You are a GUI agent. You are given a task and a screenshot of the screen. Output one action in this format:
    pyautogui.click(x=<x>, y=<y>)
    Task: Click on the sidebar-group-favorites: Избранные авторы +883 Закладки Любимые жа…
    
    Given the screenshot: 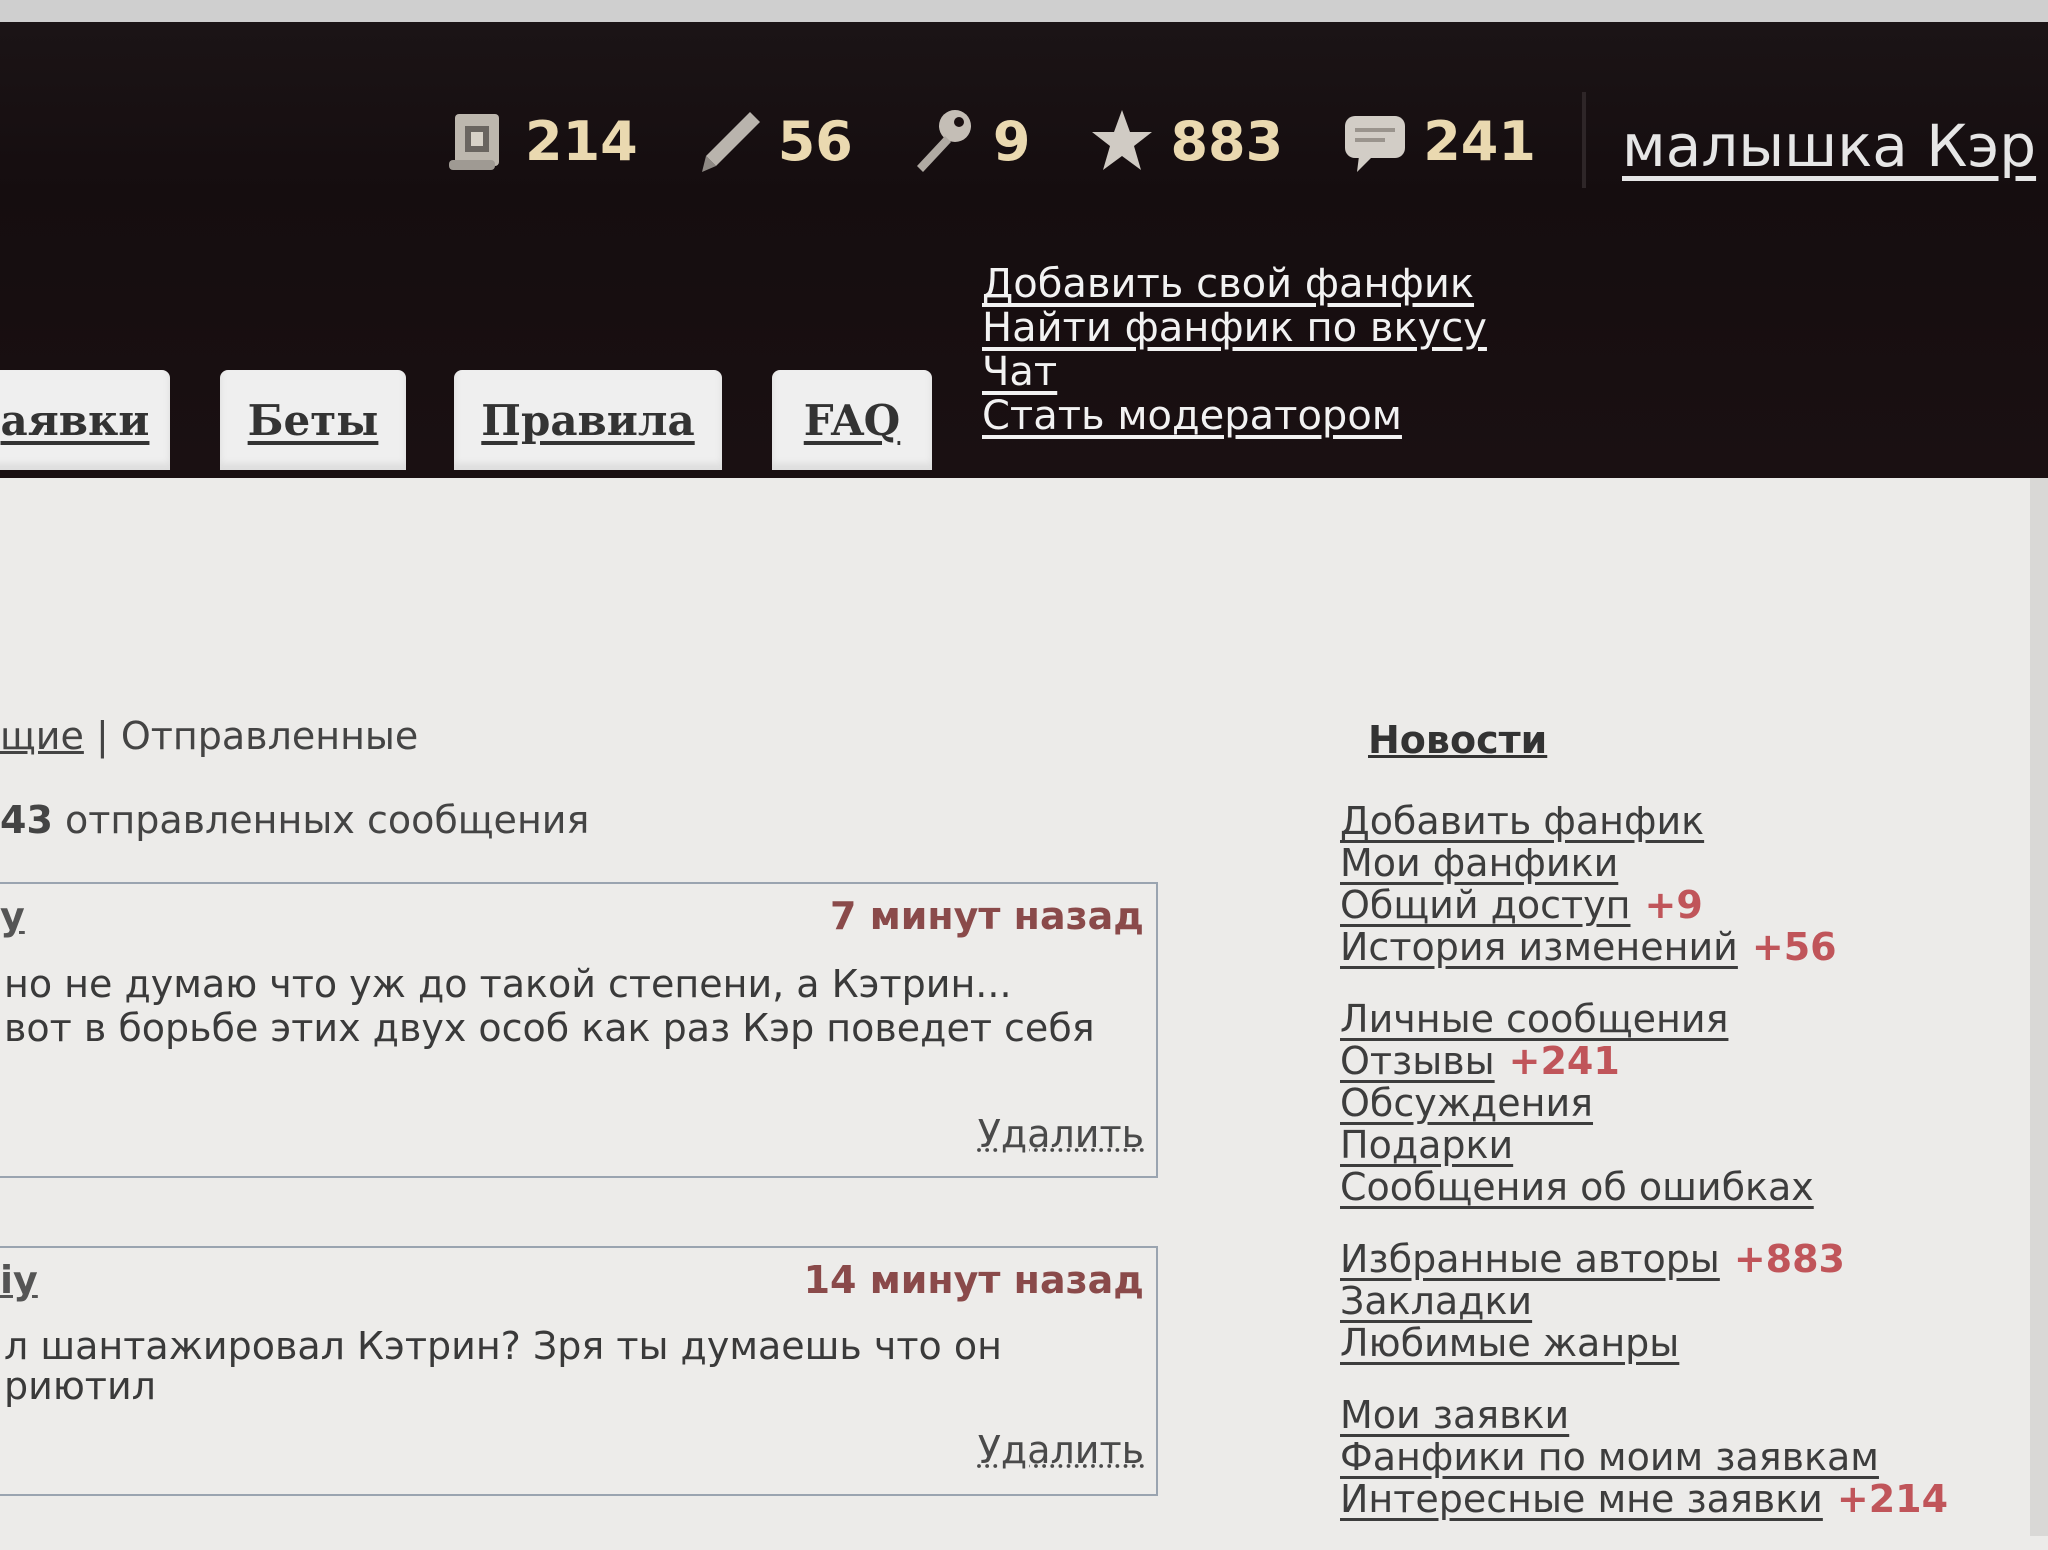 What is the action you would take?
    pyautogui.click(x=1690, y=1301)
    